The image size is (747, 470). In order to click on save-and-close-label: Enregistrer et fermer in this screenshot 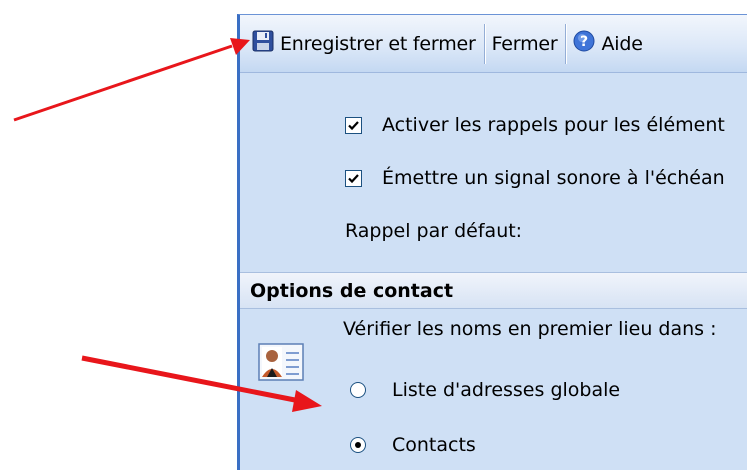, I will do `click(378, 43)`.